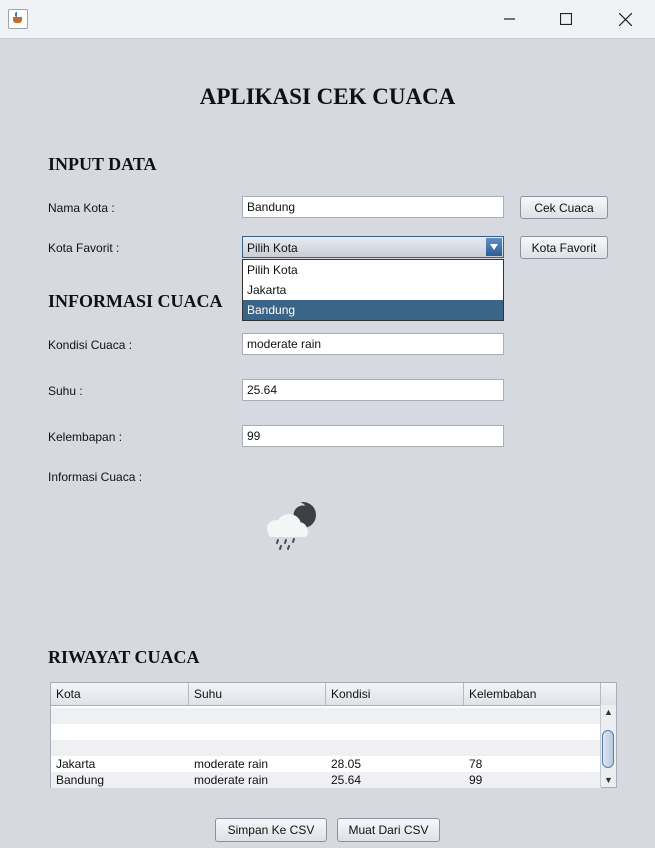 The width and height of the screenshot is (655, 848). Describe the element at coordinates (608, 780) in the screenshot. I see `scroll-down-arrow-icon: ▼` at that location.